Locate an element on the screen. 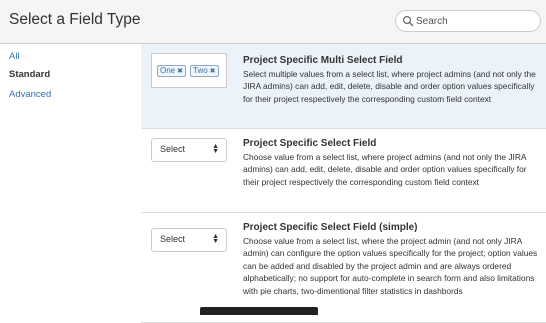  option-title: Project Specific Select Field is located at coordinates (310, 143).